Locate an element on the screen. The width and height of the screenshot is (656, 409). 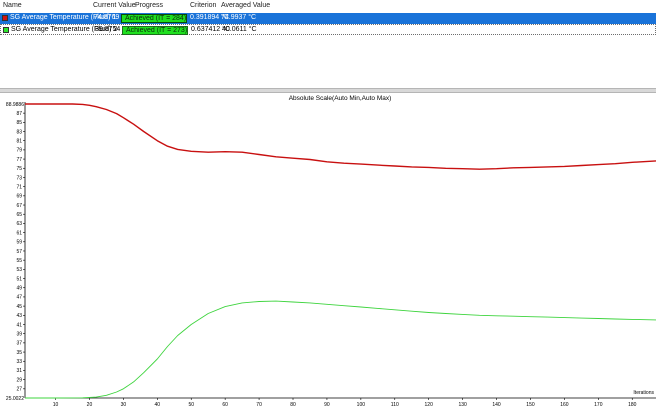
y-tick-label: 59 is located at coordinates (19, 243).